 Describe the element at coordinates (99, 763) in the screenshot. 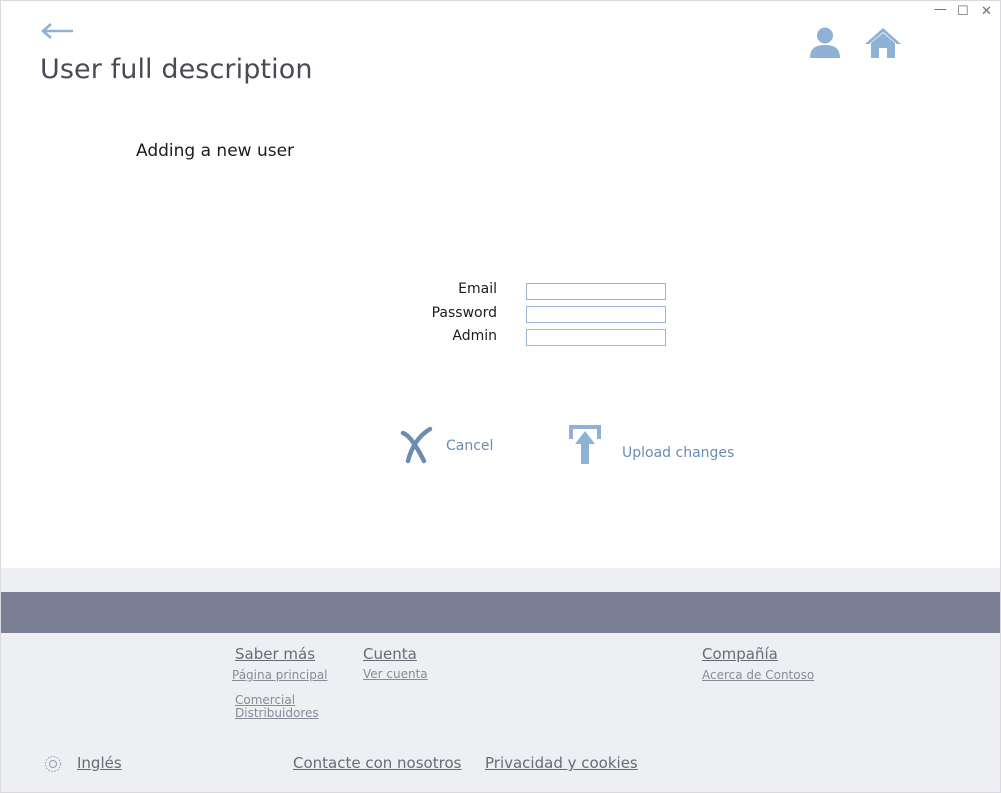

I see `language-selector: Inglés` at that location.